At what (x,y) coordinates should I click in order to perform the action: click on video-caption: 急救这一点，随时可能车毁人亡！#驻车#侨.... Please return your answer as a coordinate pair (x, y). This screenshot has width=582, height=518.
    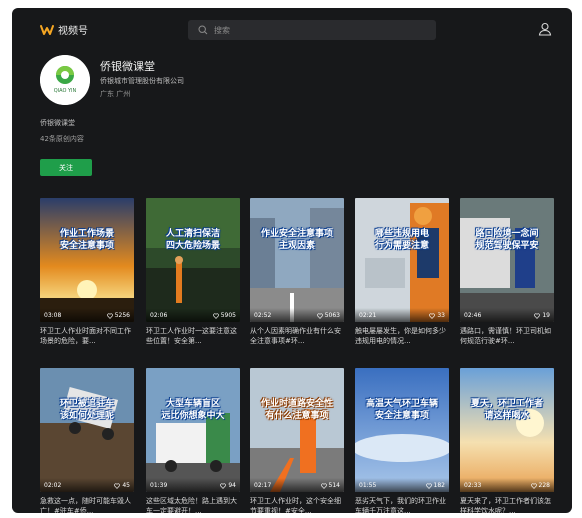
    Looking at the image, I should click on (87, 504).